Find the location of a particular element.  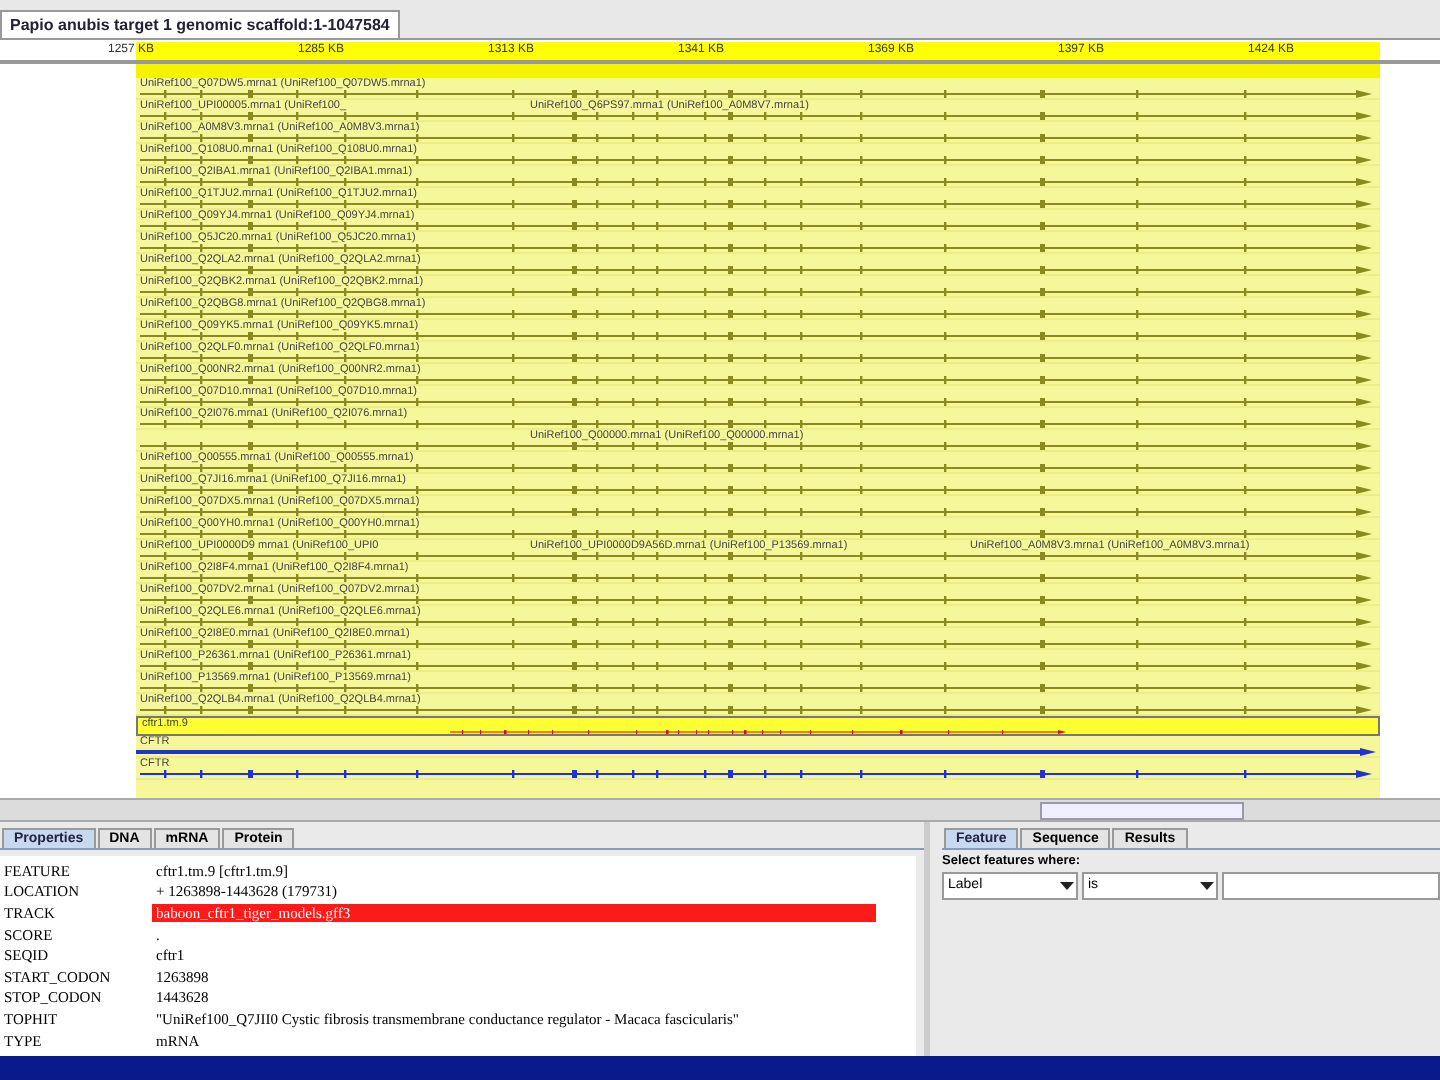

input-field is located at coordinates (1331, 885).